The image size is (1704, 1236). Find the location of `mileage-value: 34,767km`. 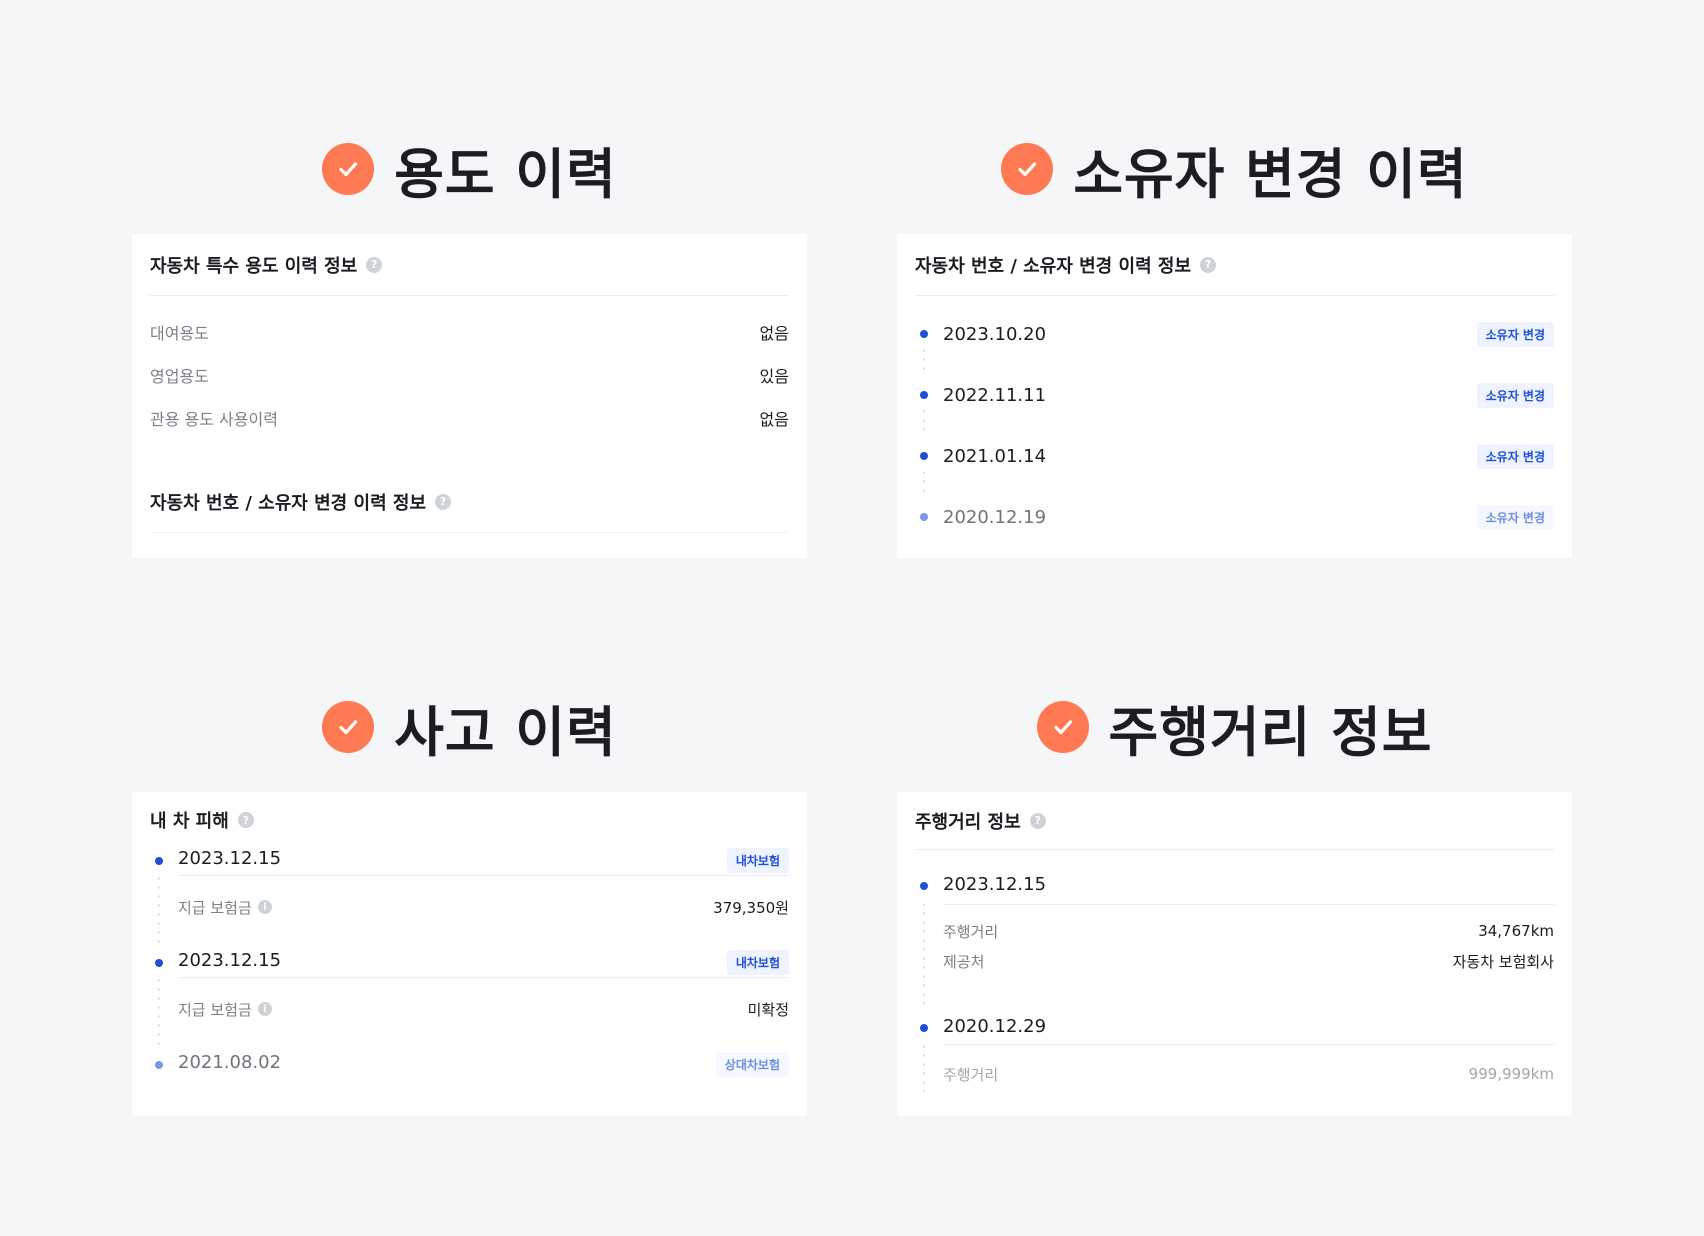

mileage-value: 34,767km is located at coordinates (1516, 931).